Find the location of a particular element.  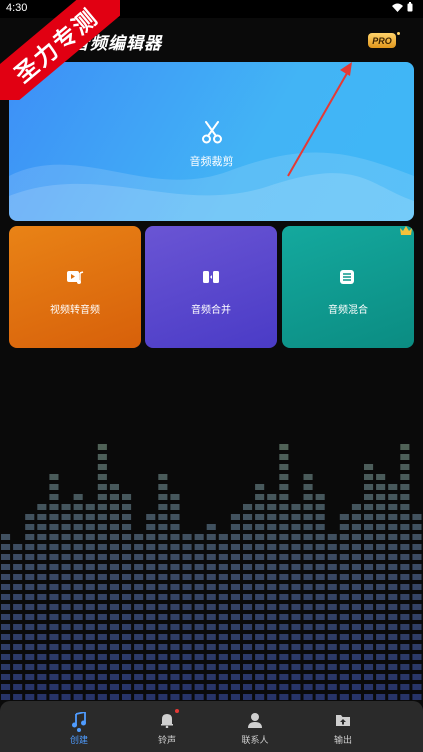

video-to-audio-card: 视频转音频 is located at coordinates (75, 287).